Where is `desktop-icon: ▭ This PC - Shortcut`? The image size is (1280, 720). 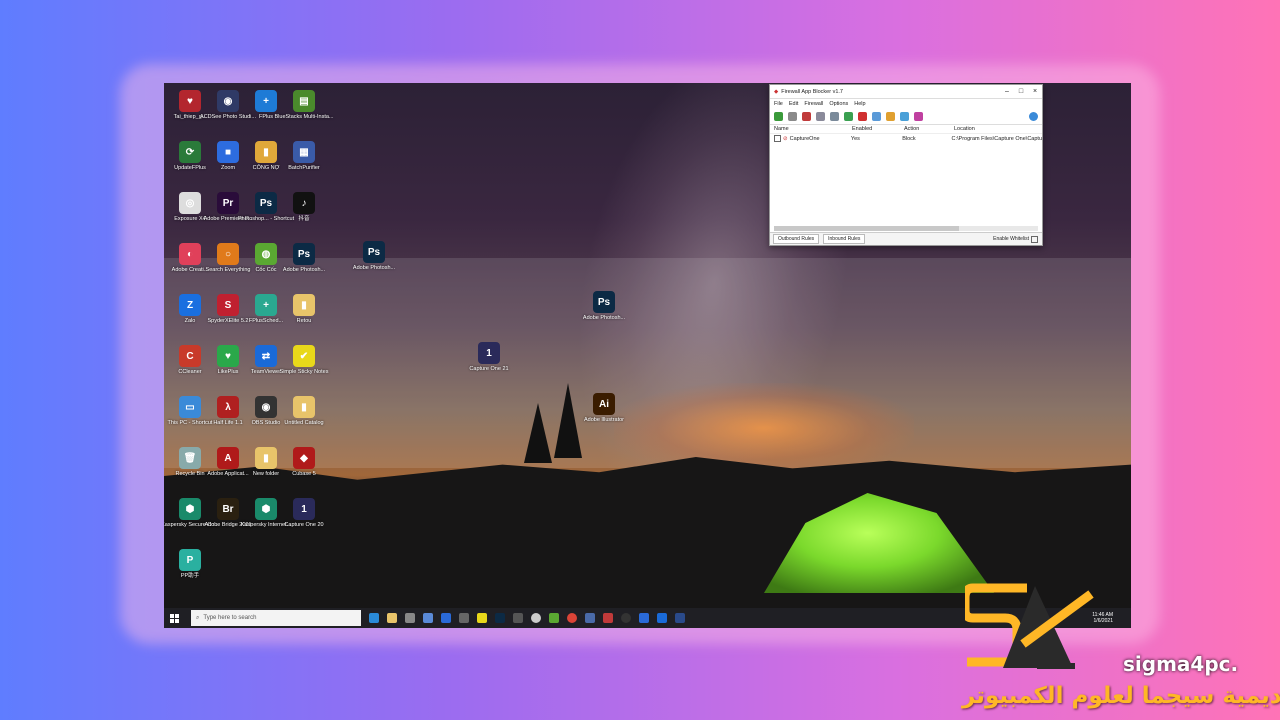
desktop-icon: ▭ This PC - Shortcut is located at coordinates (190, 411).